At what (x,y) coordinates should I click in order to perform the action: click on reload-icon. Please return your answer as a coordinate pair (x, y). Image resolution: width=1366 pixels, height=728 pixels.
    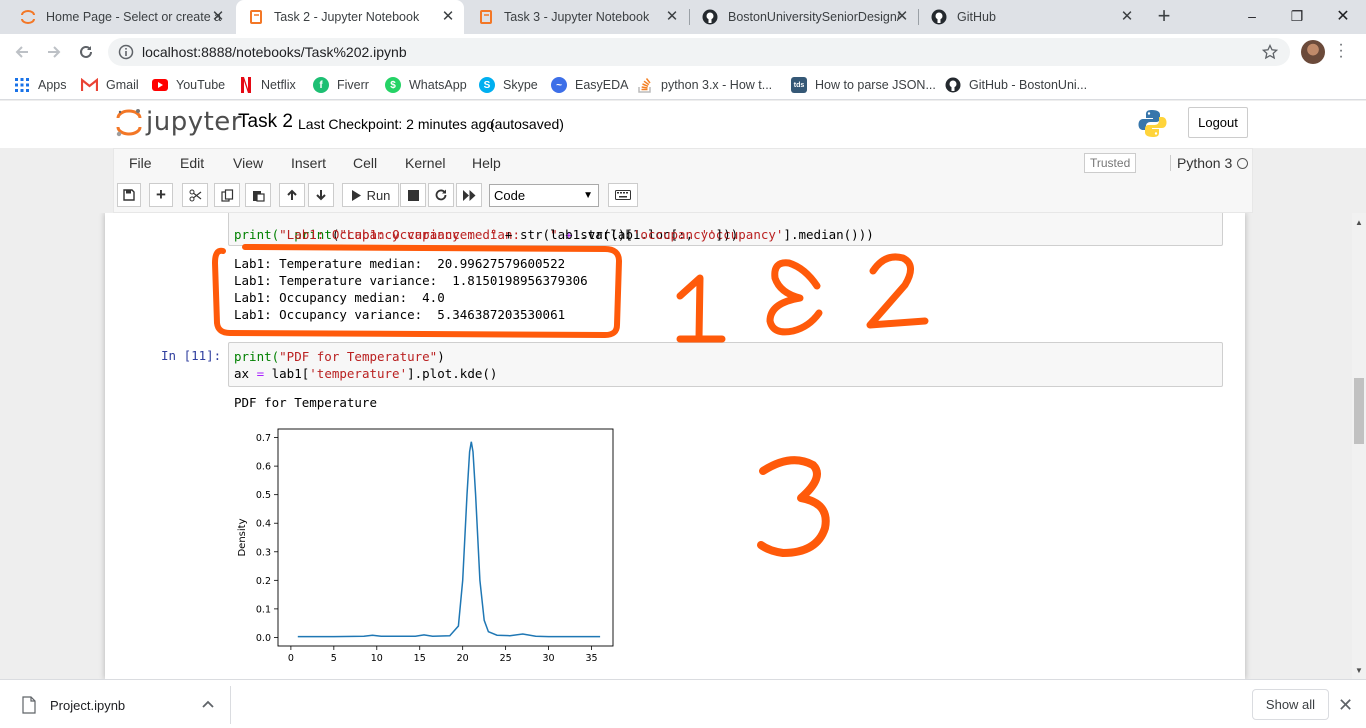
    Looking at the image, I should click on (86, 51).